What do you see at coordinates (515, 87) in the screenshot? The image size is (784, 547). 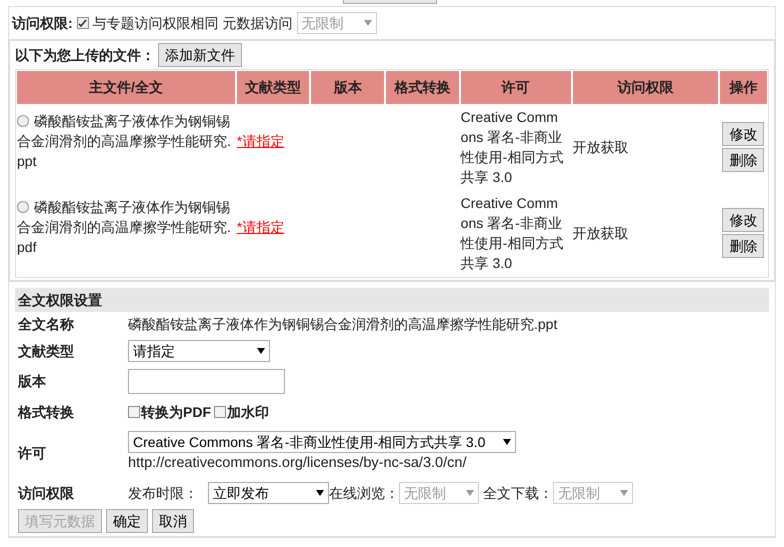 I see `column-header: 许可` at bounding box center [515, 87].